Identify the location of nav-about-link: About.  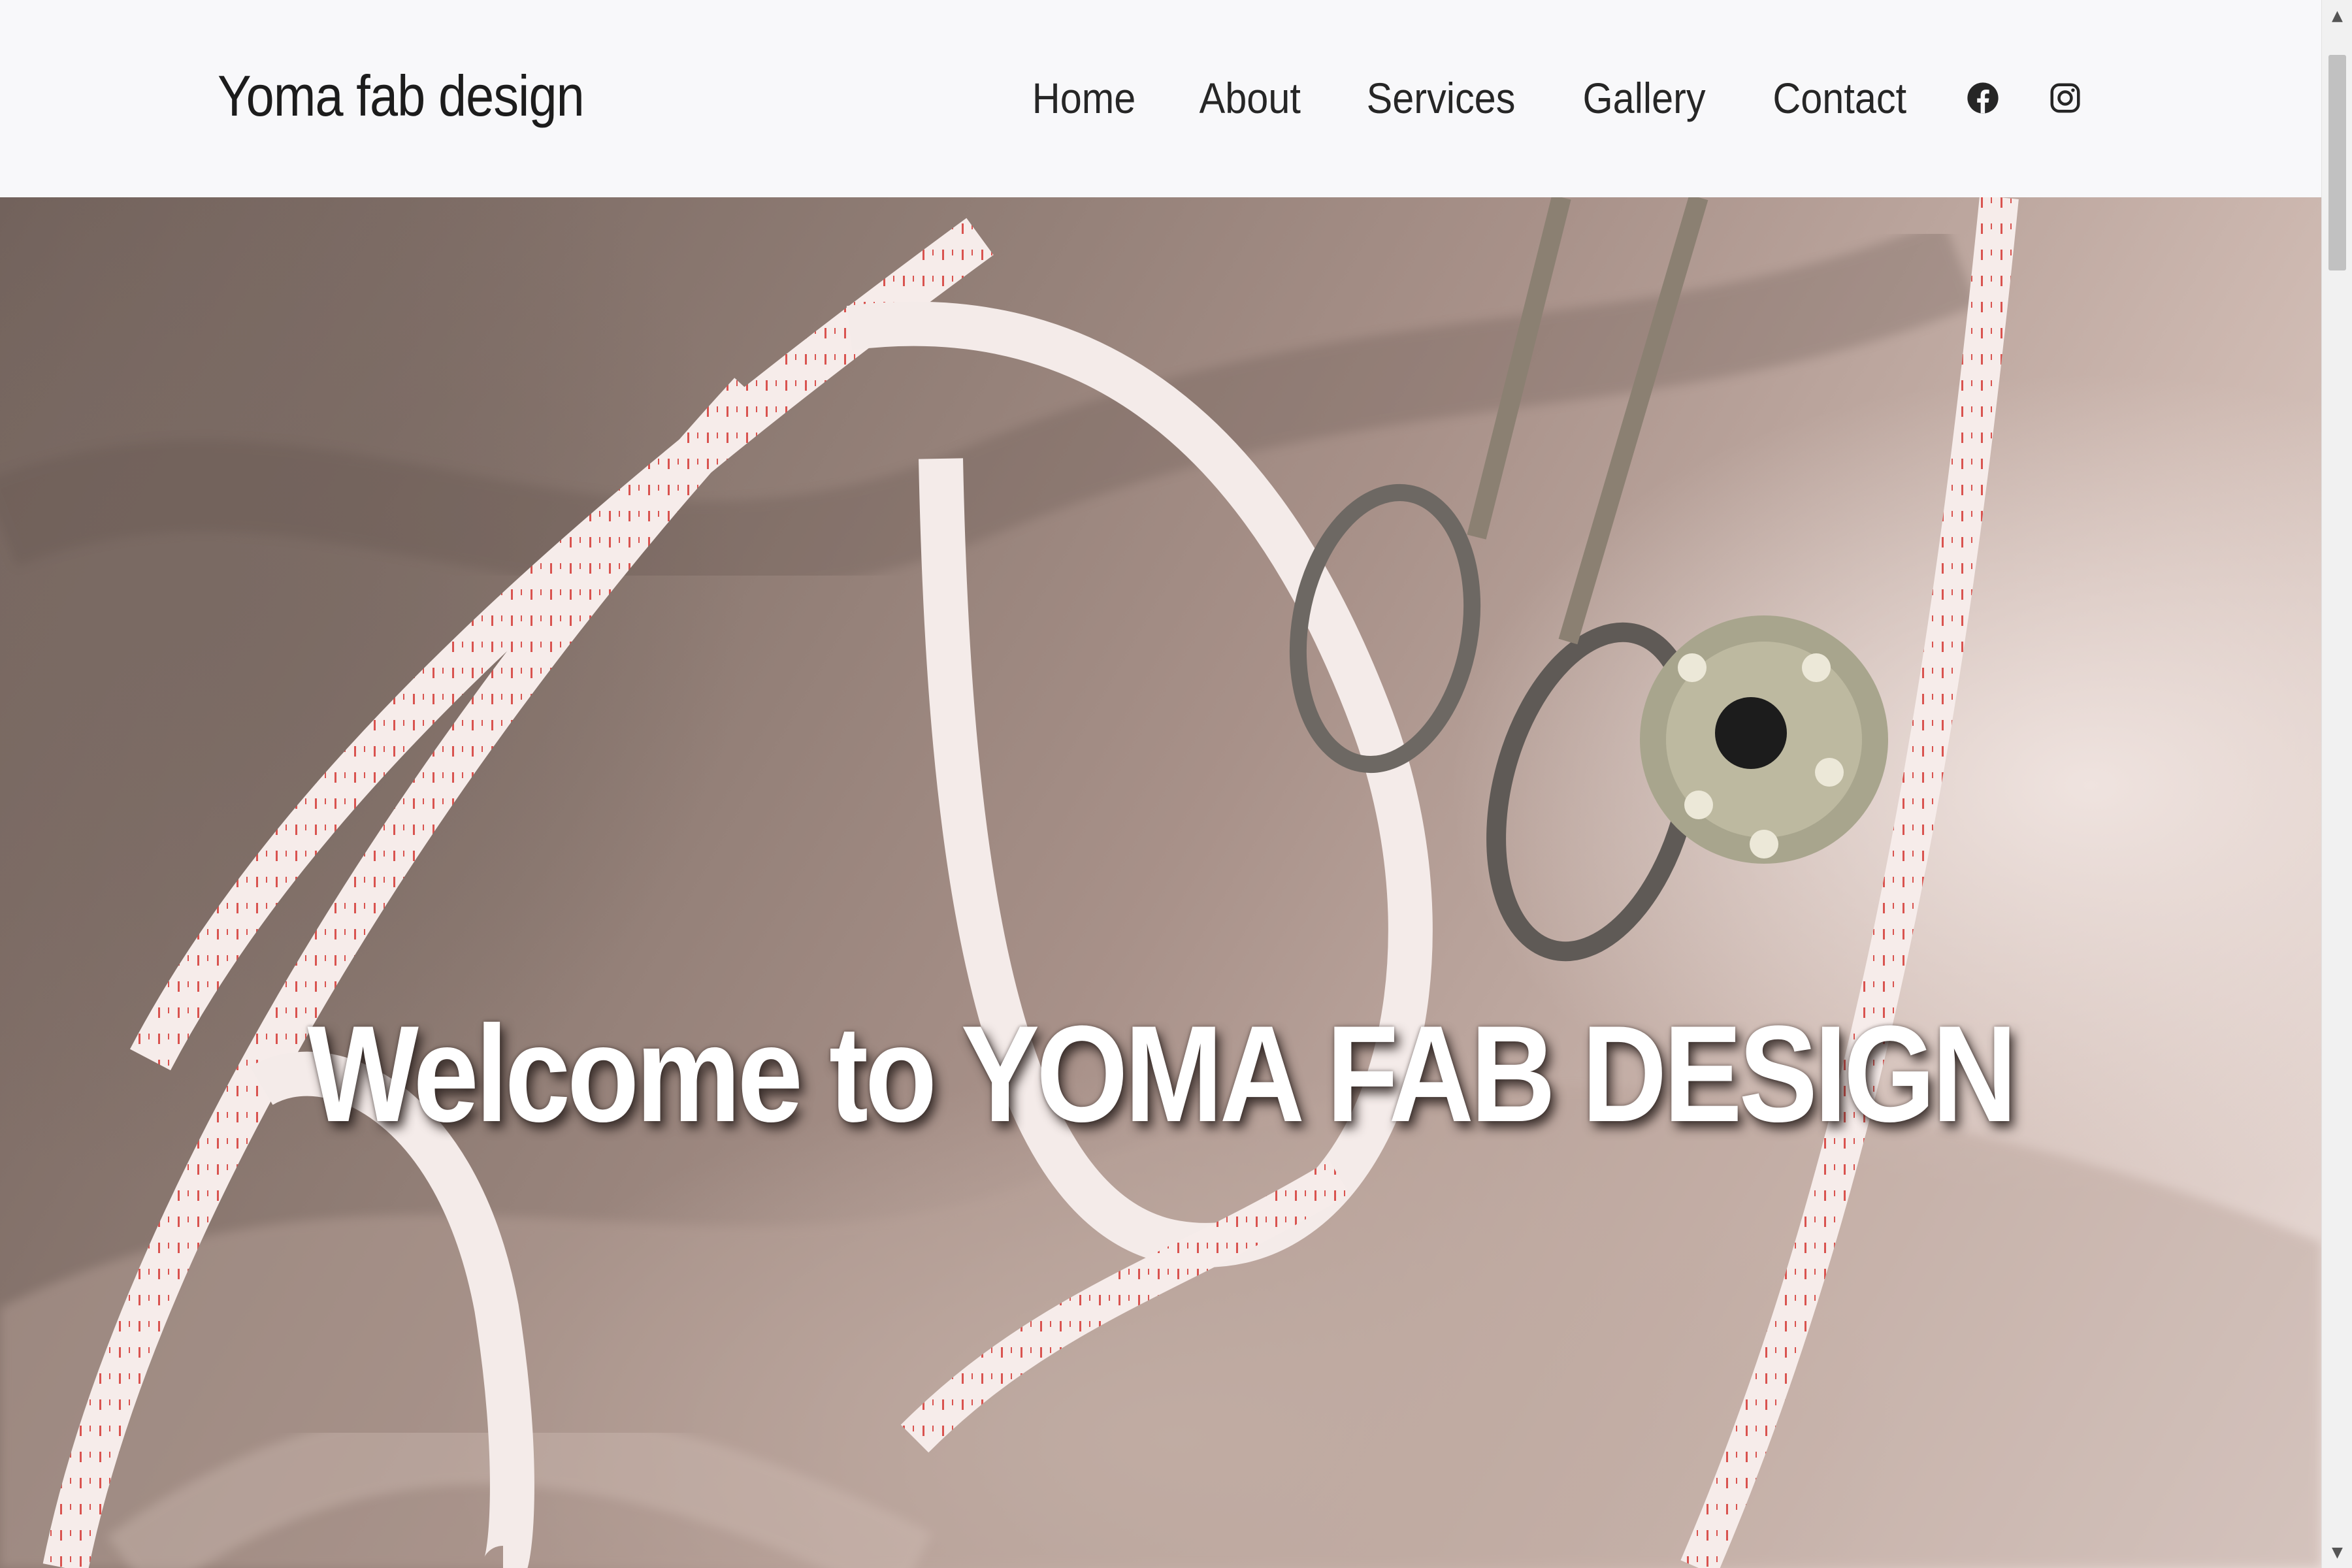
(1250, 98).